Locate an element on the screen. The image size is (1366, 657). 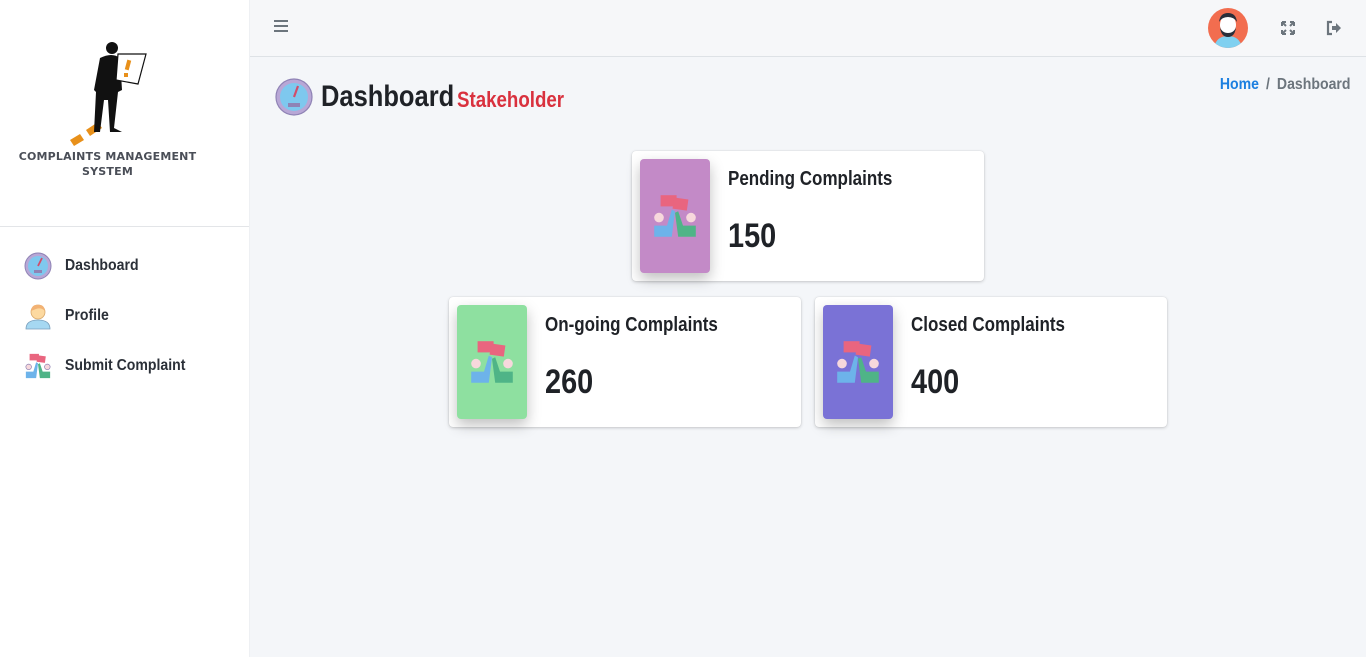
breadcrumb: Home / Dashboard is located at coordinates (1284, 85).